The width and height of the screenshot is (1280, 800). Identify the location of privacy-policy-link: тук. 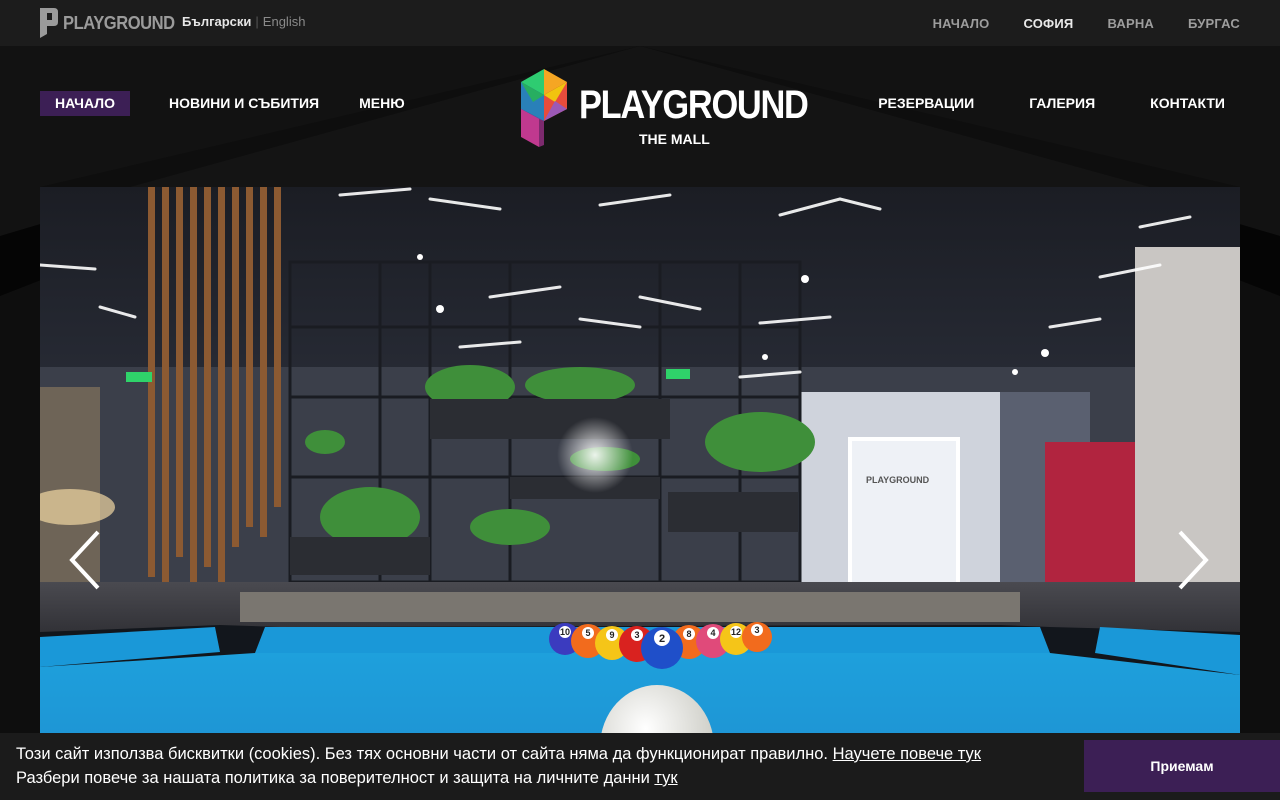
(665, 778).